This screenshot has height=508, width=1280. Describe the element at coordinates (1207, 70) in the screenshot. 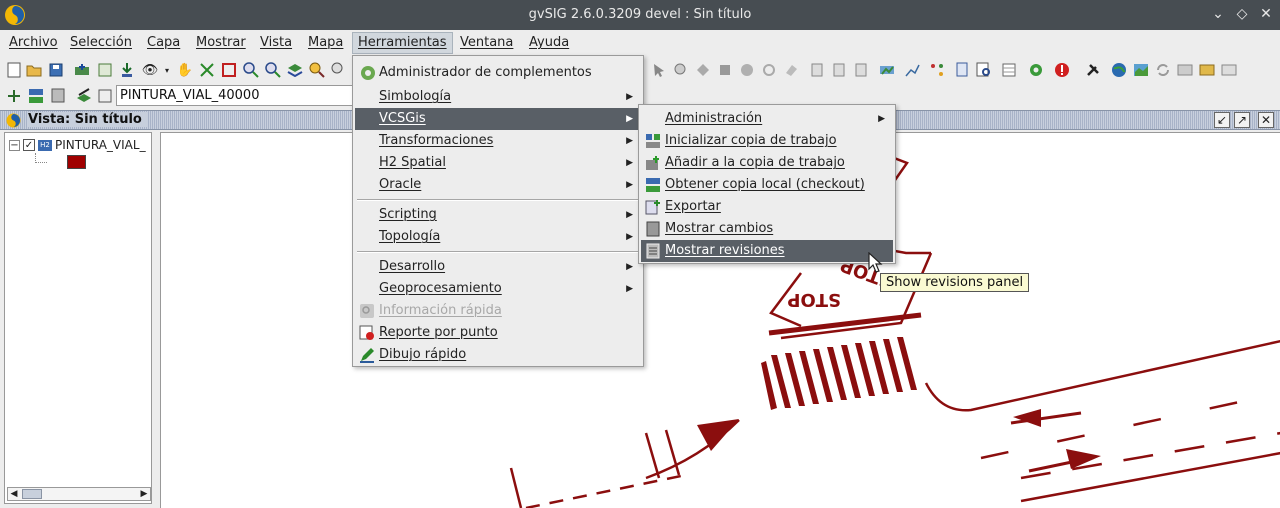

I see `image-edit-icon` at that location.